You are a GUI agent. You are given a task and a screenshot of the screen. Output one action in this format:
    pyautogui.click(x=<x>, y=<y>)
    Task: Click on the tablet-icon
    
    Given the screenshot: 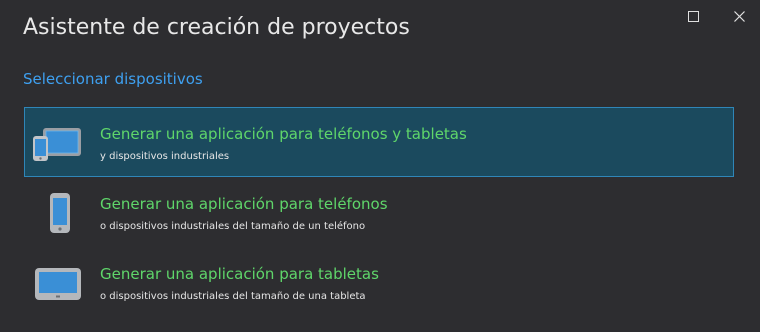 What is the action you would take?
    pyautogui.click(x=58, y=284)
    